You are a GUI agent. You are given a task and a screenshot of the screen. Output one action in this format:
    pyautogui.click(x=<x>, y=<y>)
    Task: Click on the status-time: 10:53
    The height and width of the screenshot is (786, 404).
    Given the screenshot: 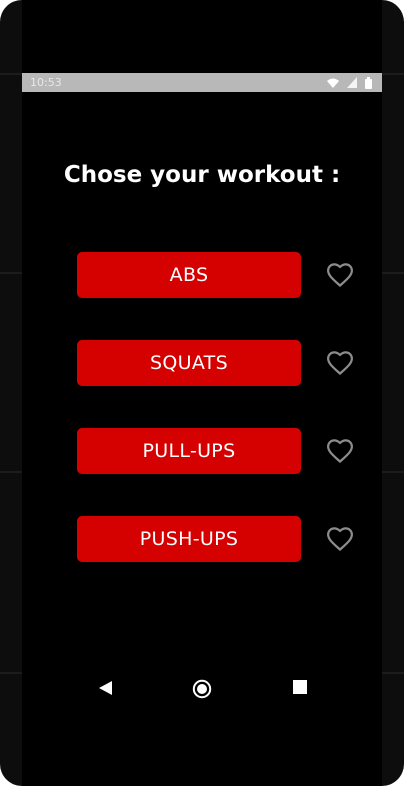 What is the action you would take?
    pyautogui.click(x=46, y=82)
    